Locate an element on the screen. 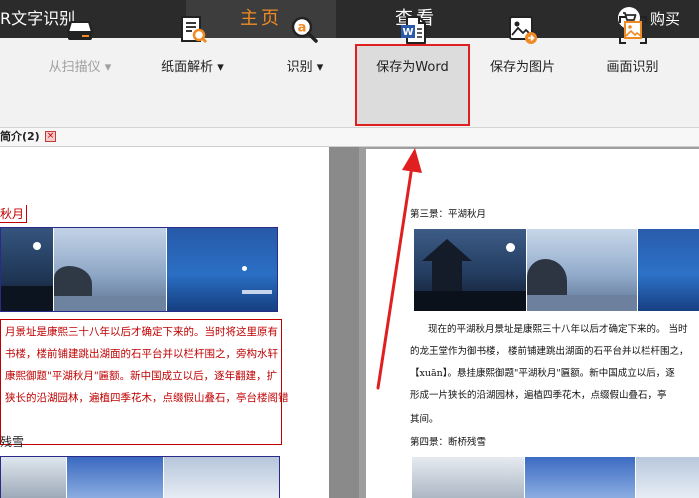 This screenshot has width=699, height=498. text-line: 月景址是康熙三十八年以后才确定下来的。当时将这里原有 is located at coordinates (141, 332).